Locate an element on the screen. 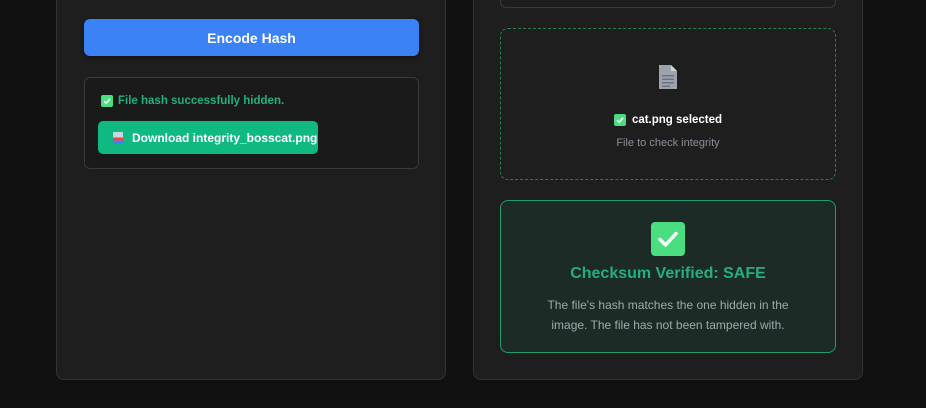  download-button: Download integrity_bosscat.png is located at coordinates (208, 137).